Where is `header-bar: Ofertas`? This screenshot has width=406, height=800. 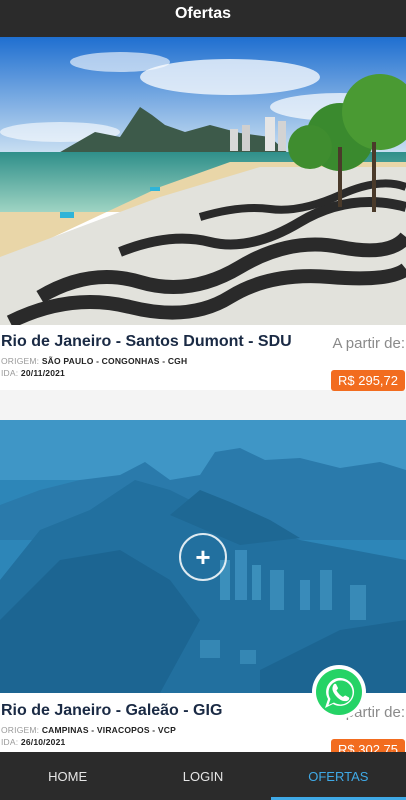
header-bar: Ofertas is located at coordinates (203, 18).